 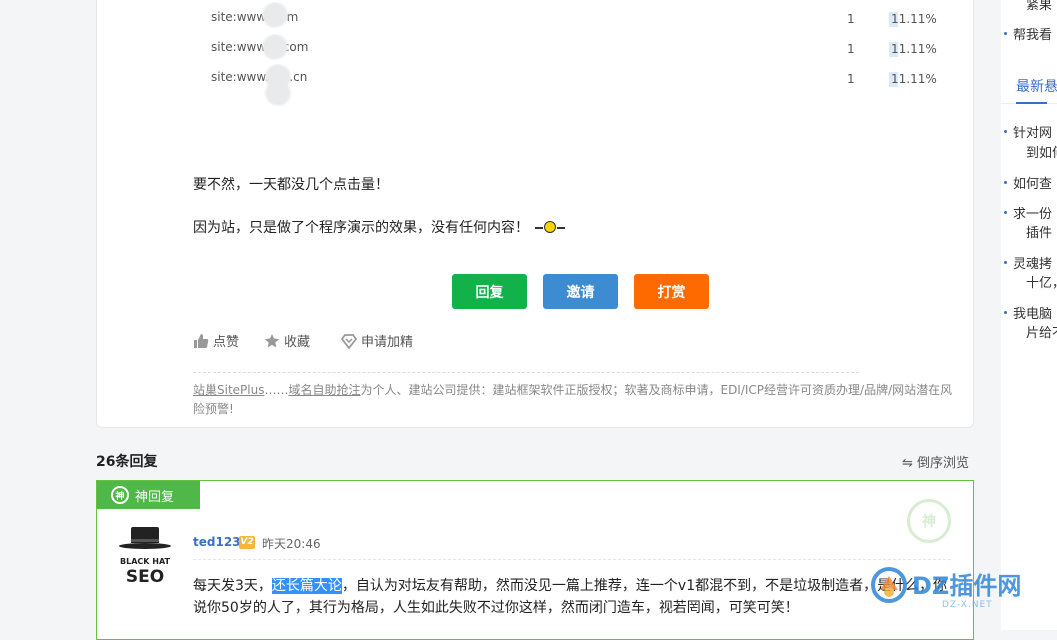 What do you see at coordinates (1027, 312) in the screenshot?
I see `sidebar-item: 我电脑` at bounding box center [1027, 312].